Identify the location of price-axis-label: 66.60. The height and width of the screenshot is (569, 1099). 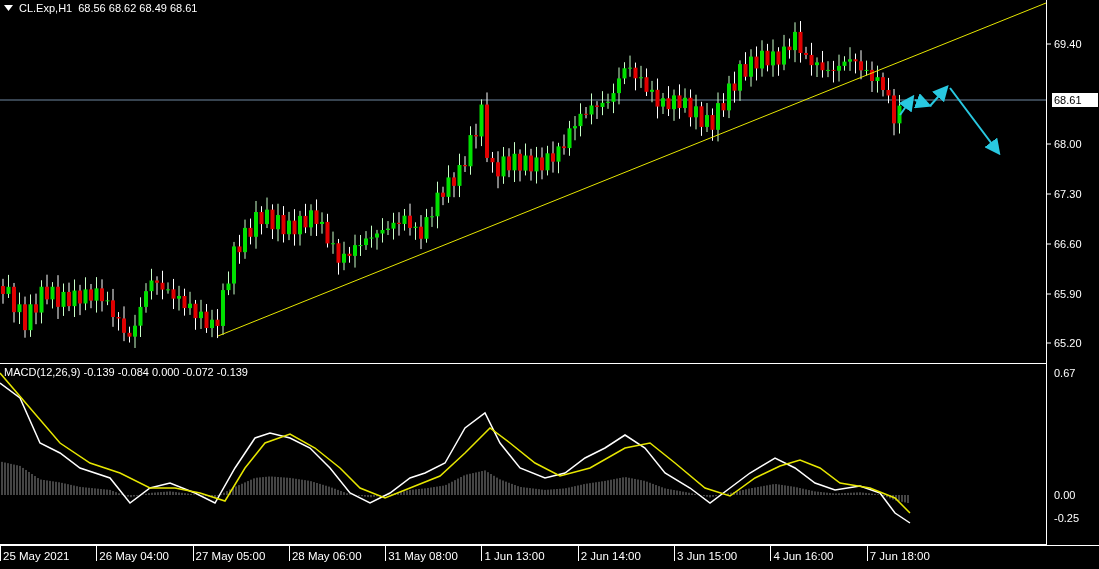
(1068, 244).